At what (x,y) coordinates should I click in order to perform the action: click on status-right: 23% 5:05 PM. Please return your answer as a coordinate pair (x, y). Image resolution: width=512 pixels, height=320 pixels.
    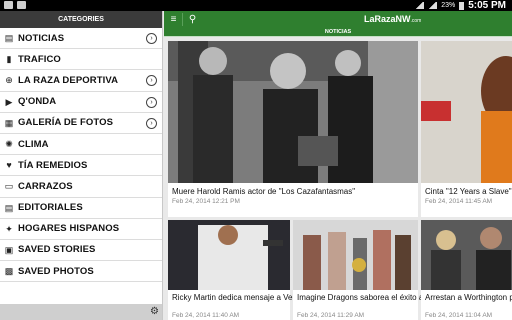
    Looking at the image, I should click on (460, 5).